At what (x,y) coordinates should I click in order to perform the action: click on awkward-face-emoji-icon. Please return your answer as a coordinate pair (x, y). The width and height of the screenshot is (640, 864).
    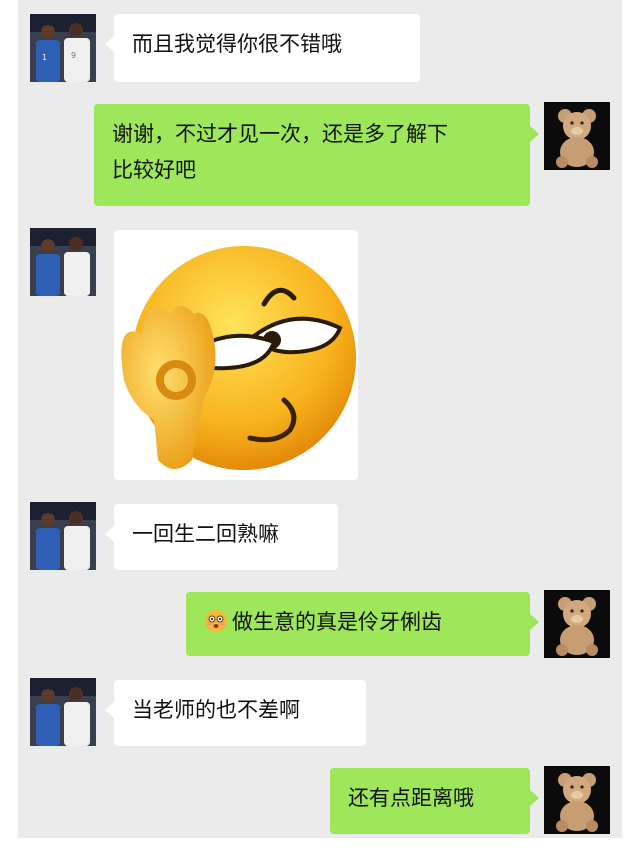
    Looking at the image, I should click on (216, 626).